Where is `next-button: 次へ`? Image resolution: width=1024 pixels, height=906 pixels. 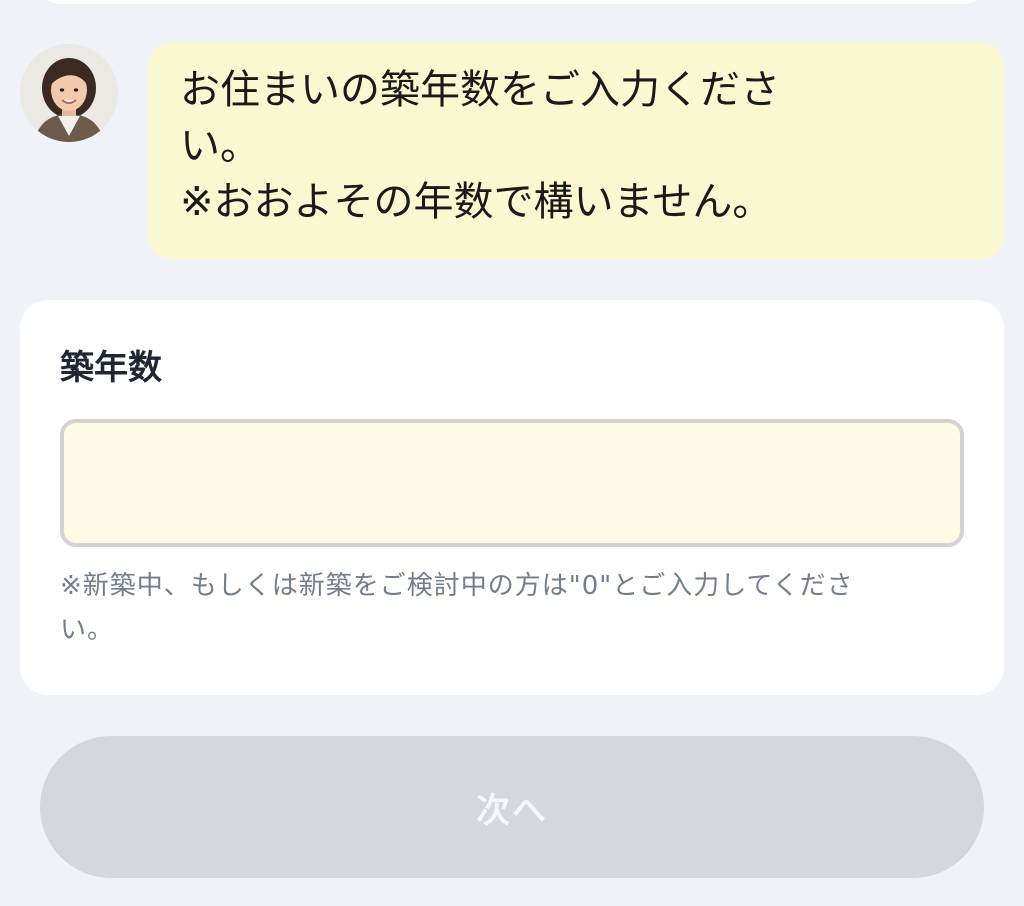
next-button: 次へ is located at coordinates (512, 807).